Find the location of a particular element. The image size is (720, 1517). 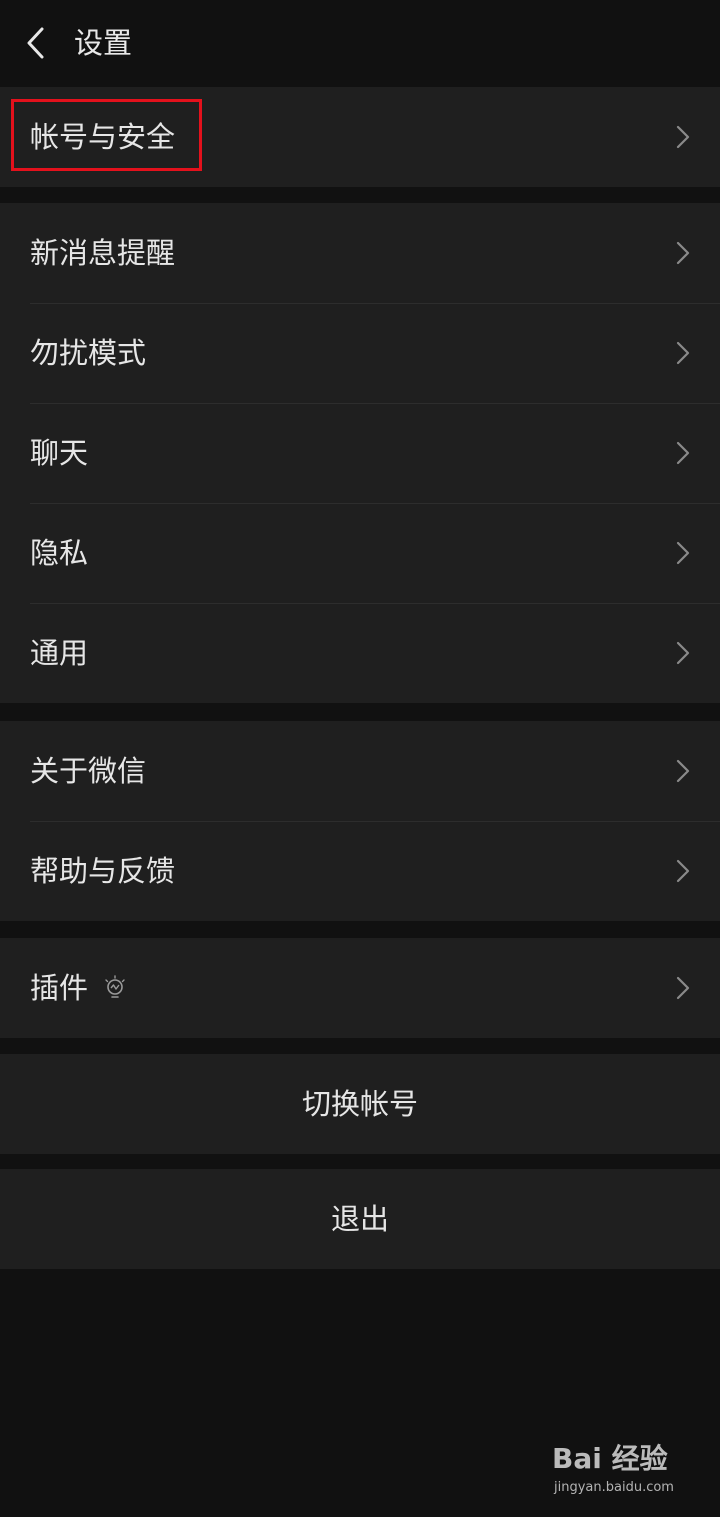

switch-account-button: 切换帐号 is located at coordinates (360, 1104).